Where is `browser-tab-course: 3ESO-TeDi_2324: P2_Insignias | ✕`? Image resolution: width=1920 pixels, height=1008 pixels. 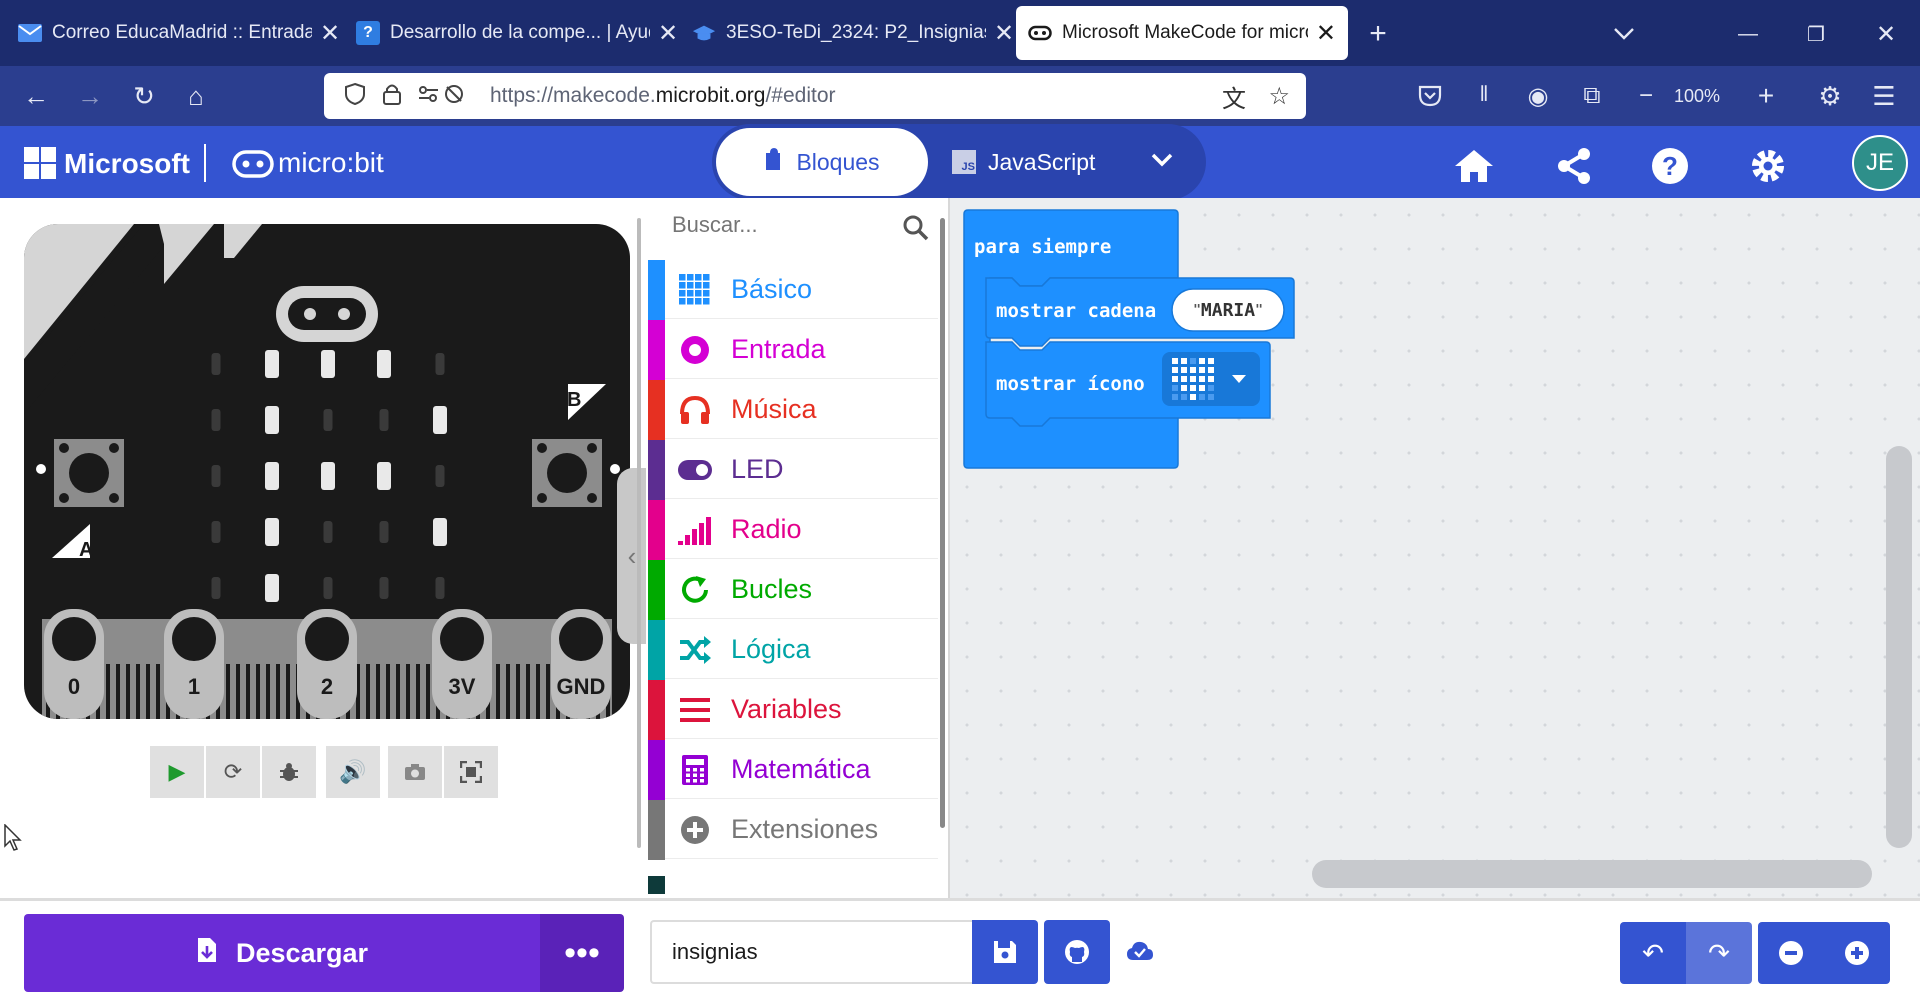 browser-tab-course: 3ESO-TeDi_2324: P2_Insignias | ✕ is located at coordinates (853, 33).